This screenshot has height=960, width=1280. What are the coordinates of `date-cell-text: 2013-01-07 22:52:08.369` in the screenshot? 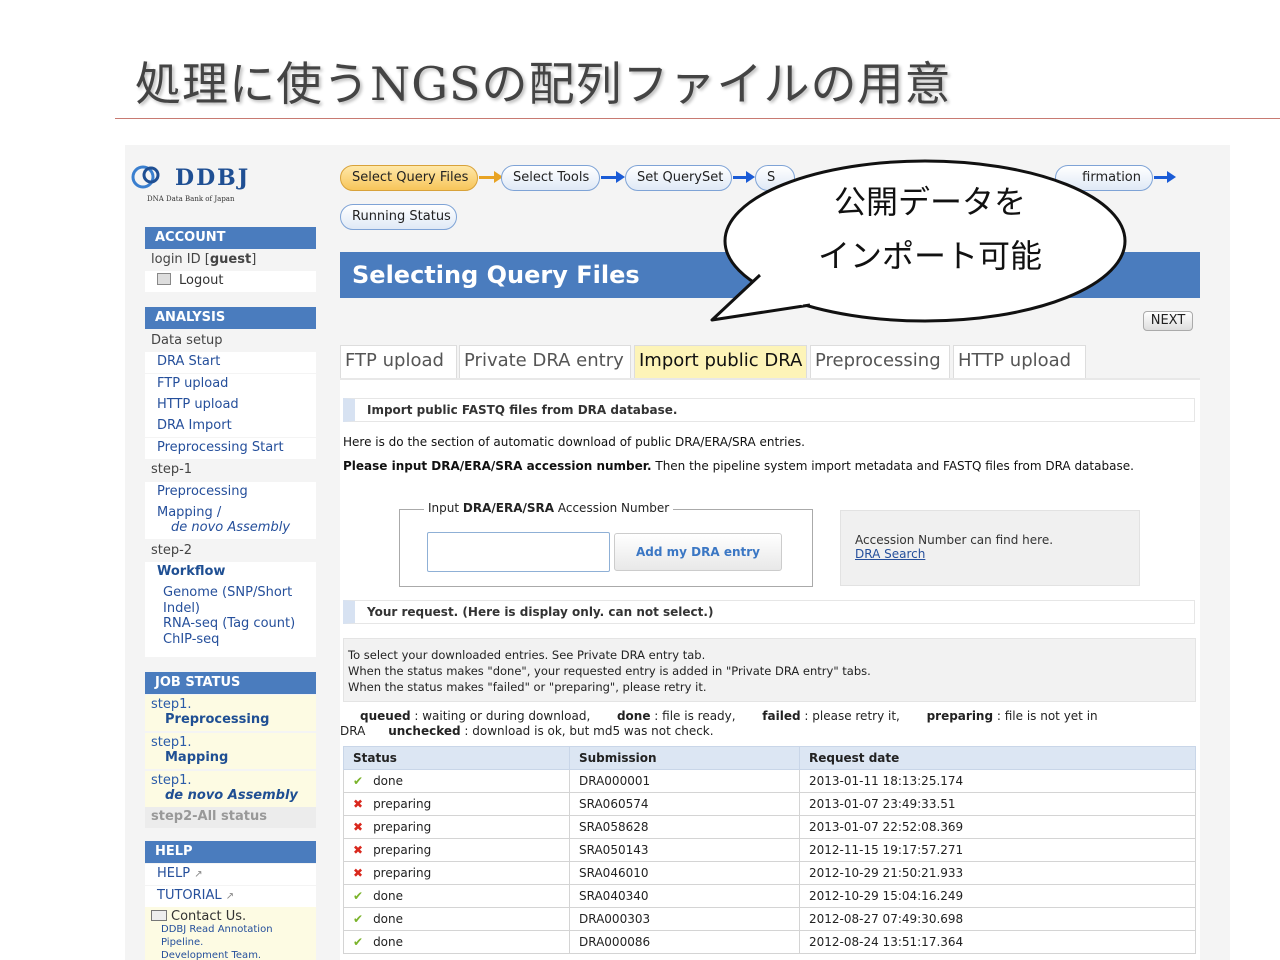 It's located at (886, 827).